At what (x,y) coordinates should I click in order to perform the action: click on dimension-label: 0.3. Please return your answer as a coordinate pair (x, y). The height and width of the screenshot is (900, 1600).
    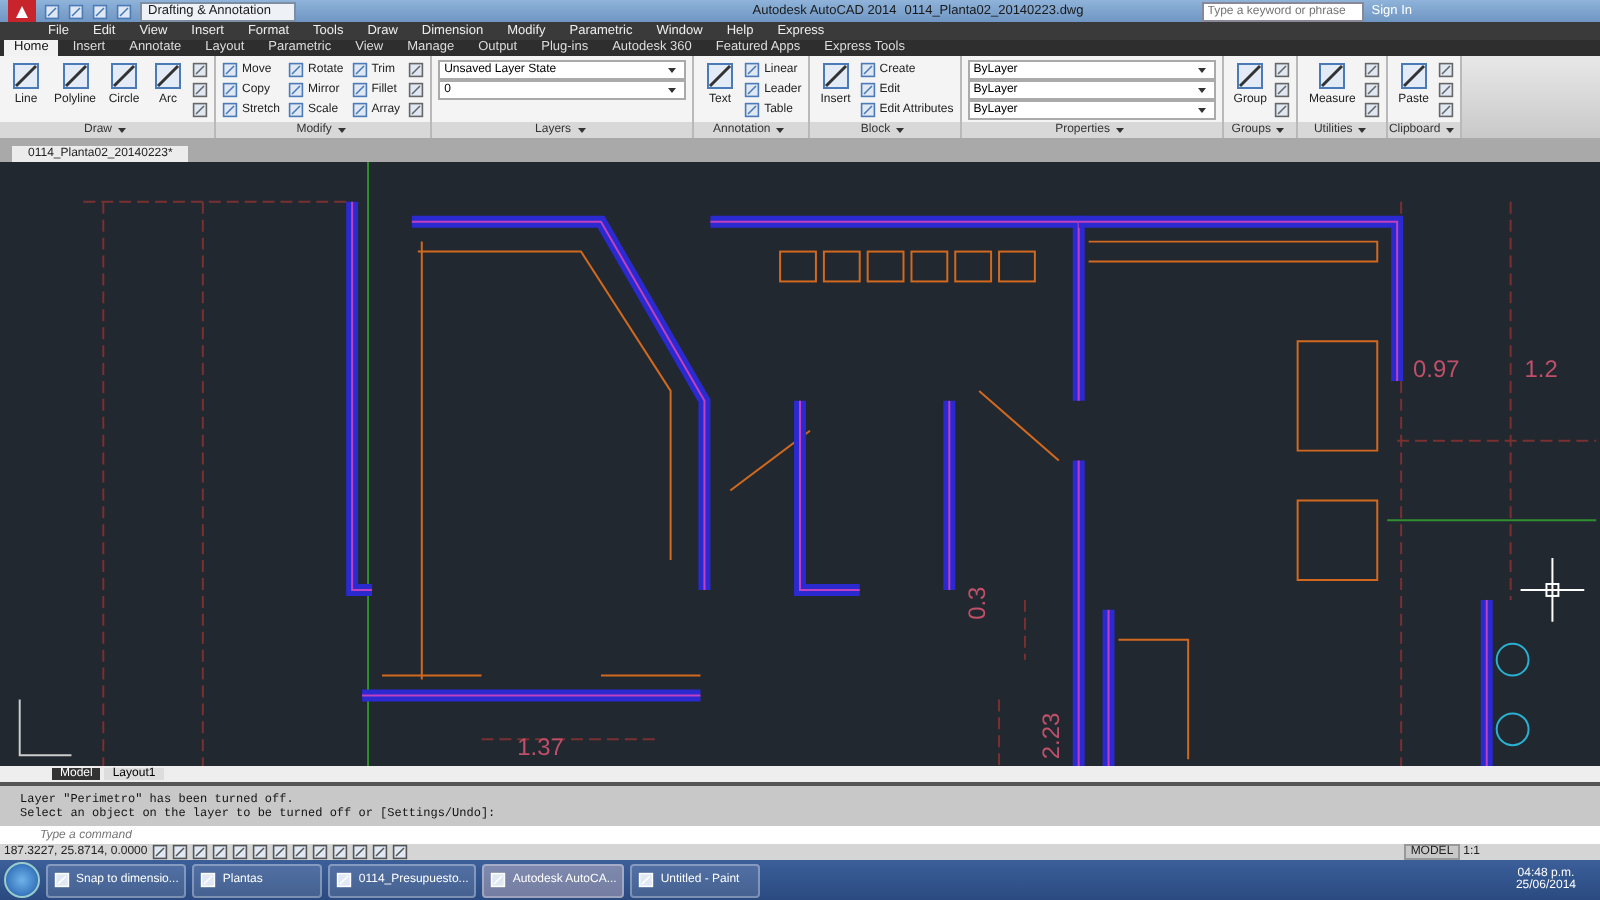
    Looking at the image, I should click on (977, 602).